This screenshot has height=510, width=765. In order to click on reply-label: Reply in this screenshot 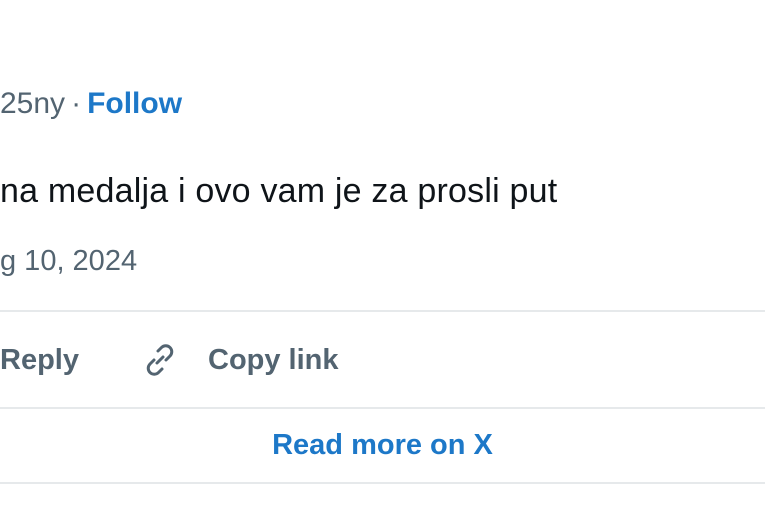, I will do `click(39, 359)`.